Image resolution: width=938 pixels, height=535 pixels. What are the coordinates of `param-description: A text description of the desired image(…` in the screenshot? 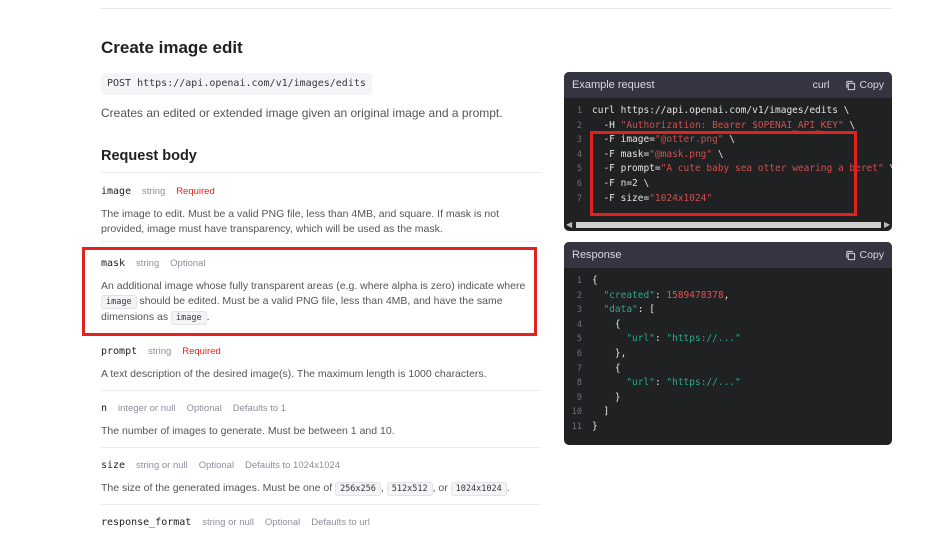 It's located at (294, 374).